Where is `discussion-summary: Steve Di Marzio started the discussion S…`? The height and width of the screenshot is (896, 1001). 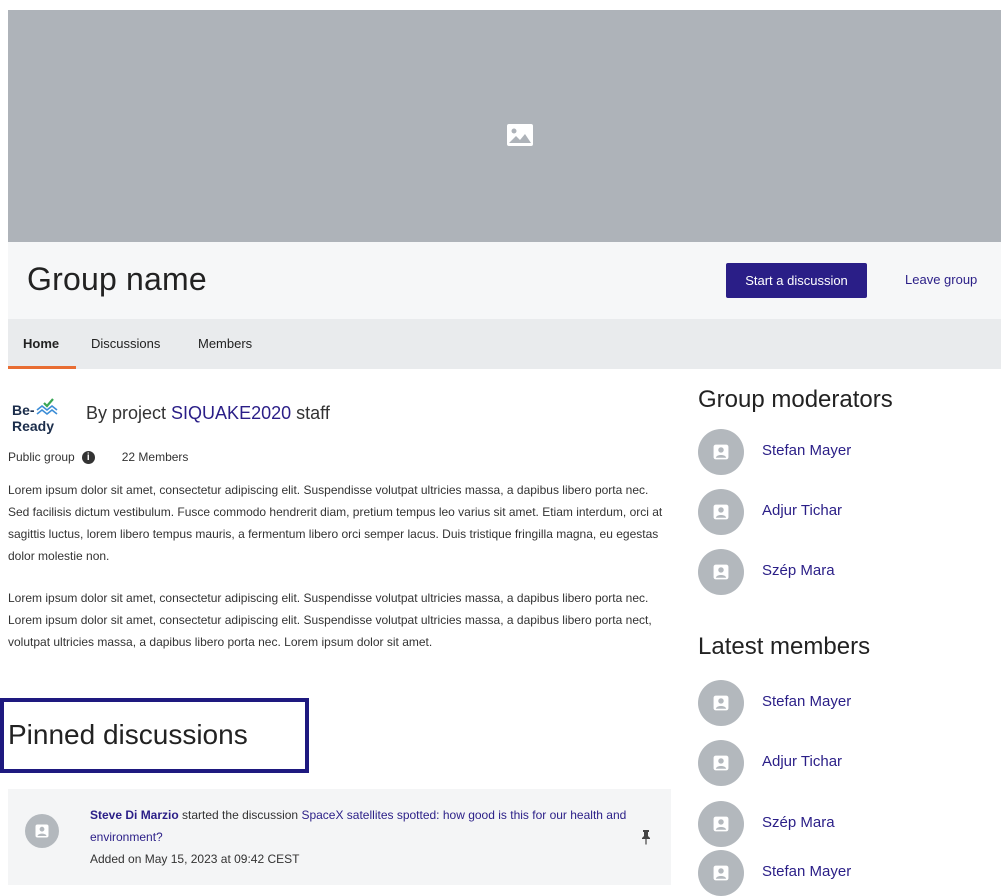
discussion-summary: Steve Di Marzio started the discussion S… is located at coordinates (360, 826).